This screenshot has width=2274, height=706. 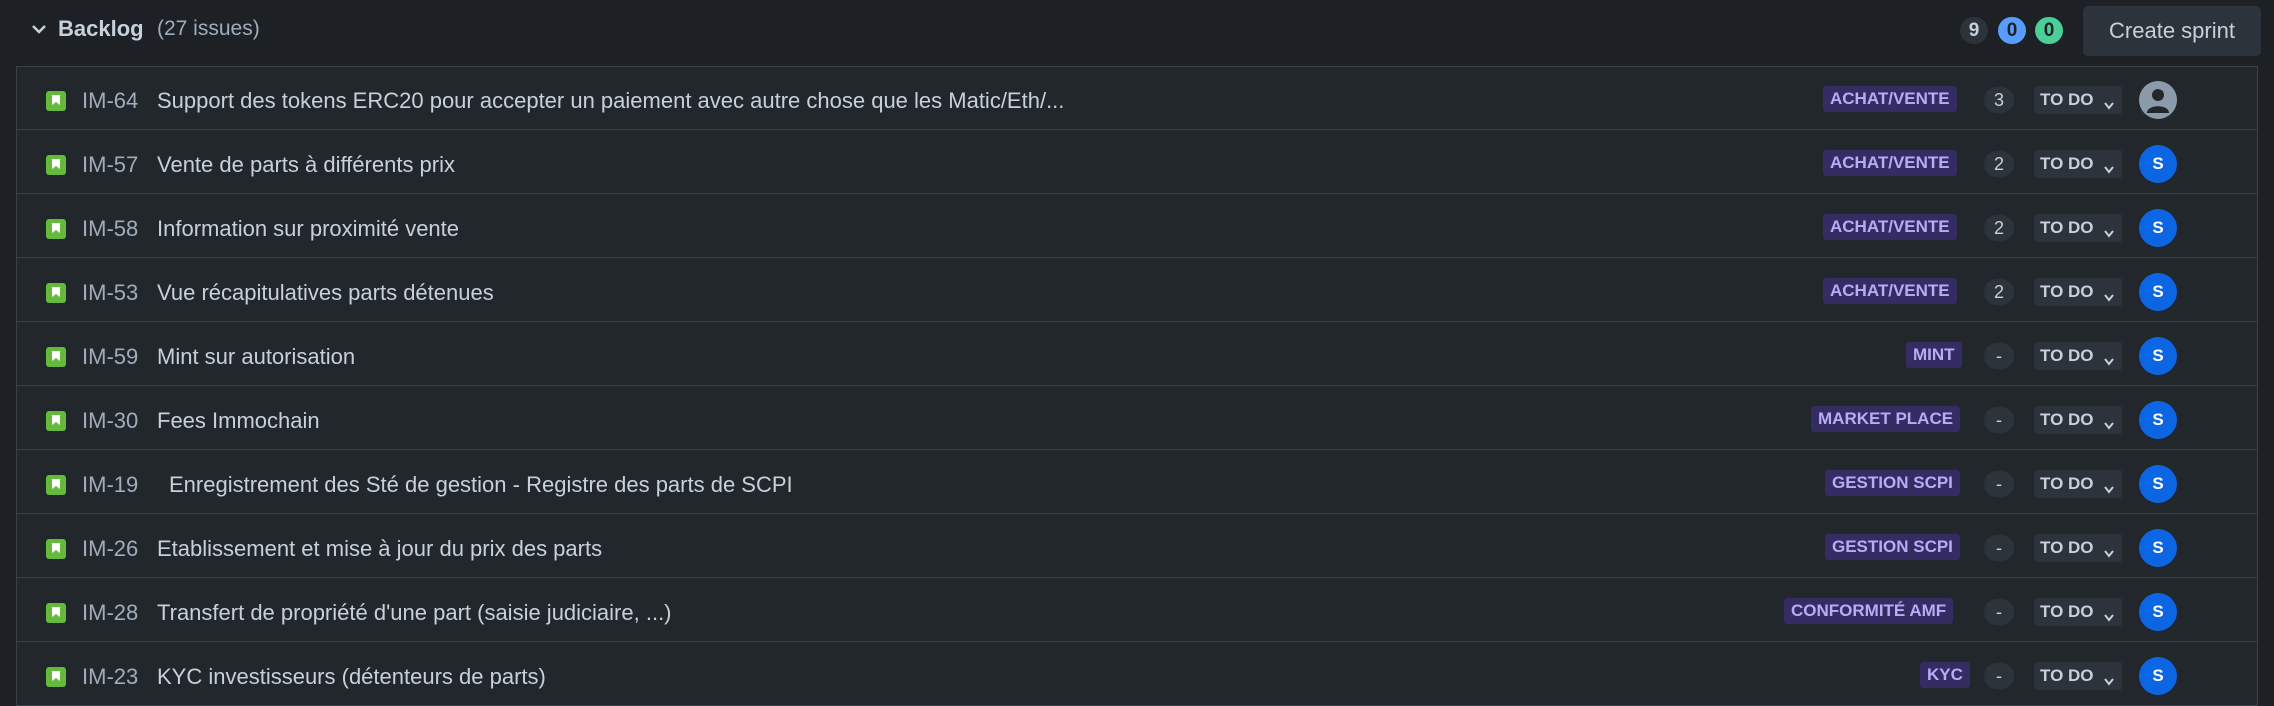 What do you see at coordinates (351, 677) in the screenshot?
I see `issue-summary: KYC investisseurs (détenteurs de parts)` at bounding box center [351, 677].